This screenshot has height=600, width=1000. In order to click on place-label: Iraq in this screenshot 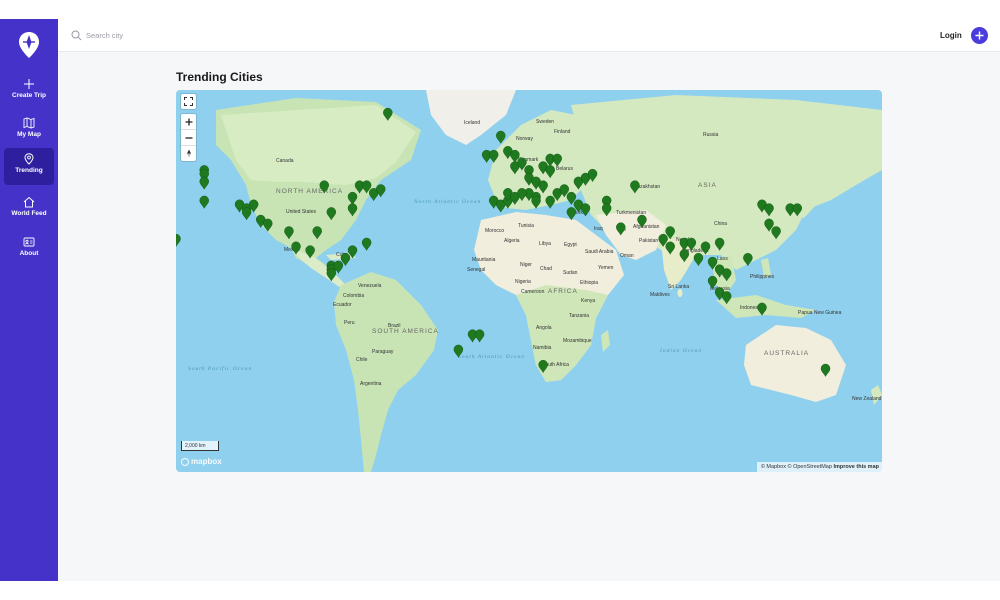, I will do `click(598, 229)`.